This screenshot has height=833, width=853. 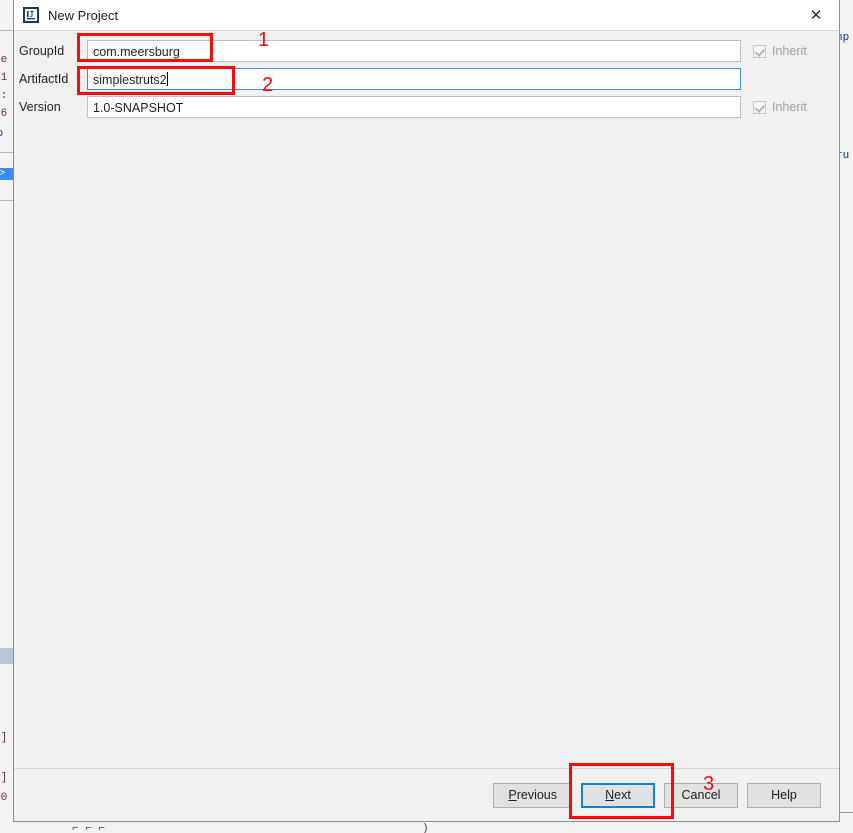 I want to click on artifactid-value: simplestruts2, so click(x=130, y=80).